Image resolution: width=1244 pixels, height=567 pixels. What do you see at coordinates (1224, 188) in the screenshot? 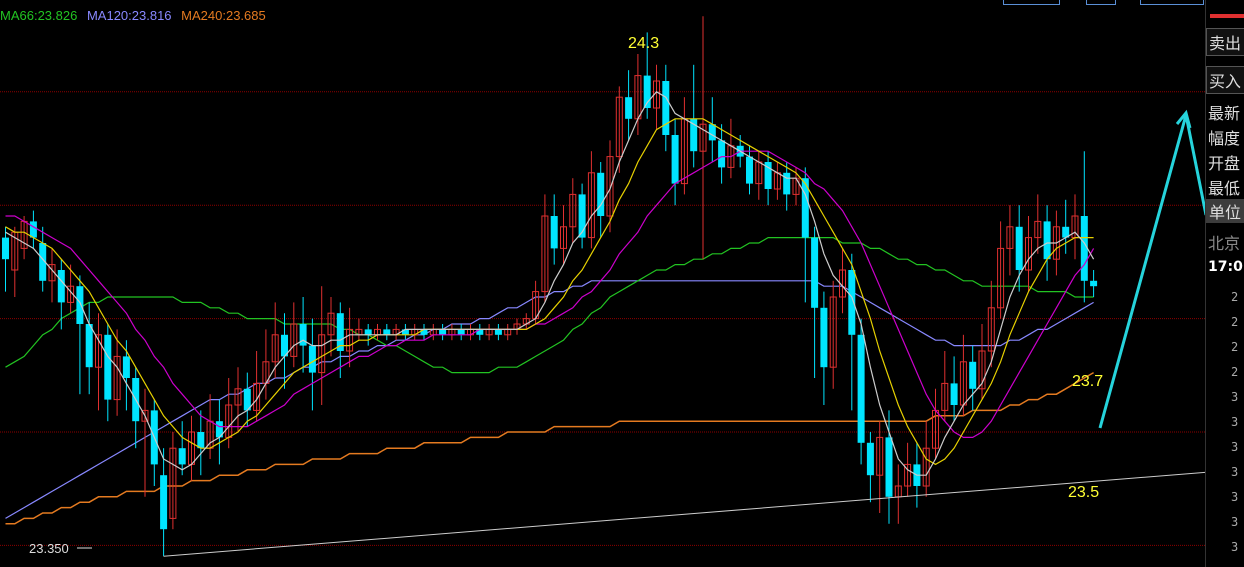
I see `label-low: 最低` at bounding box center [1224, 188].